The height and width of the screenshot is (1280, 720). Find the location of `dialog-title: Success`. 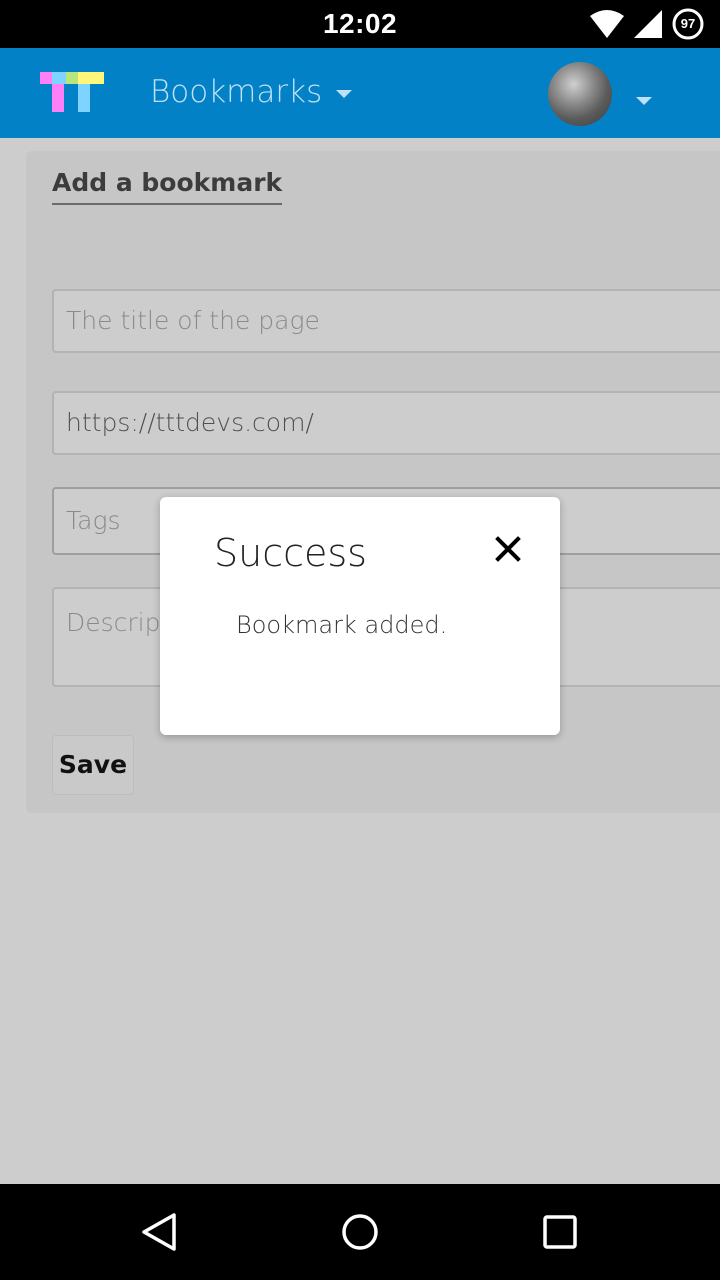

dialog-title: Success is located at coordinates (290, 553).